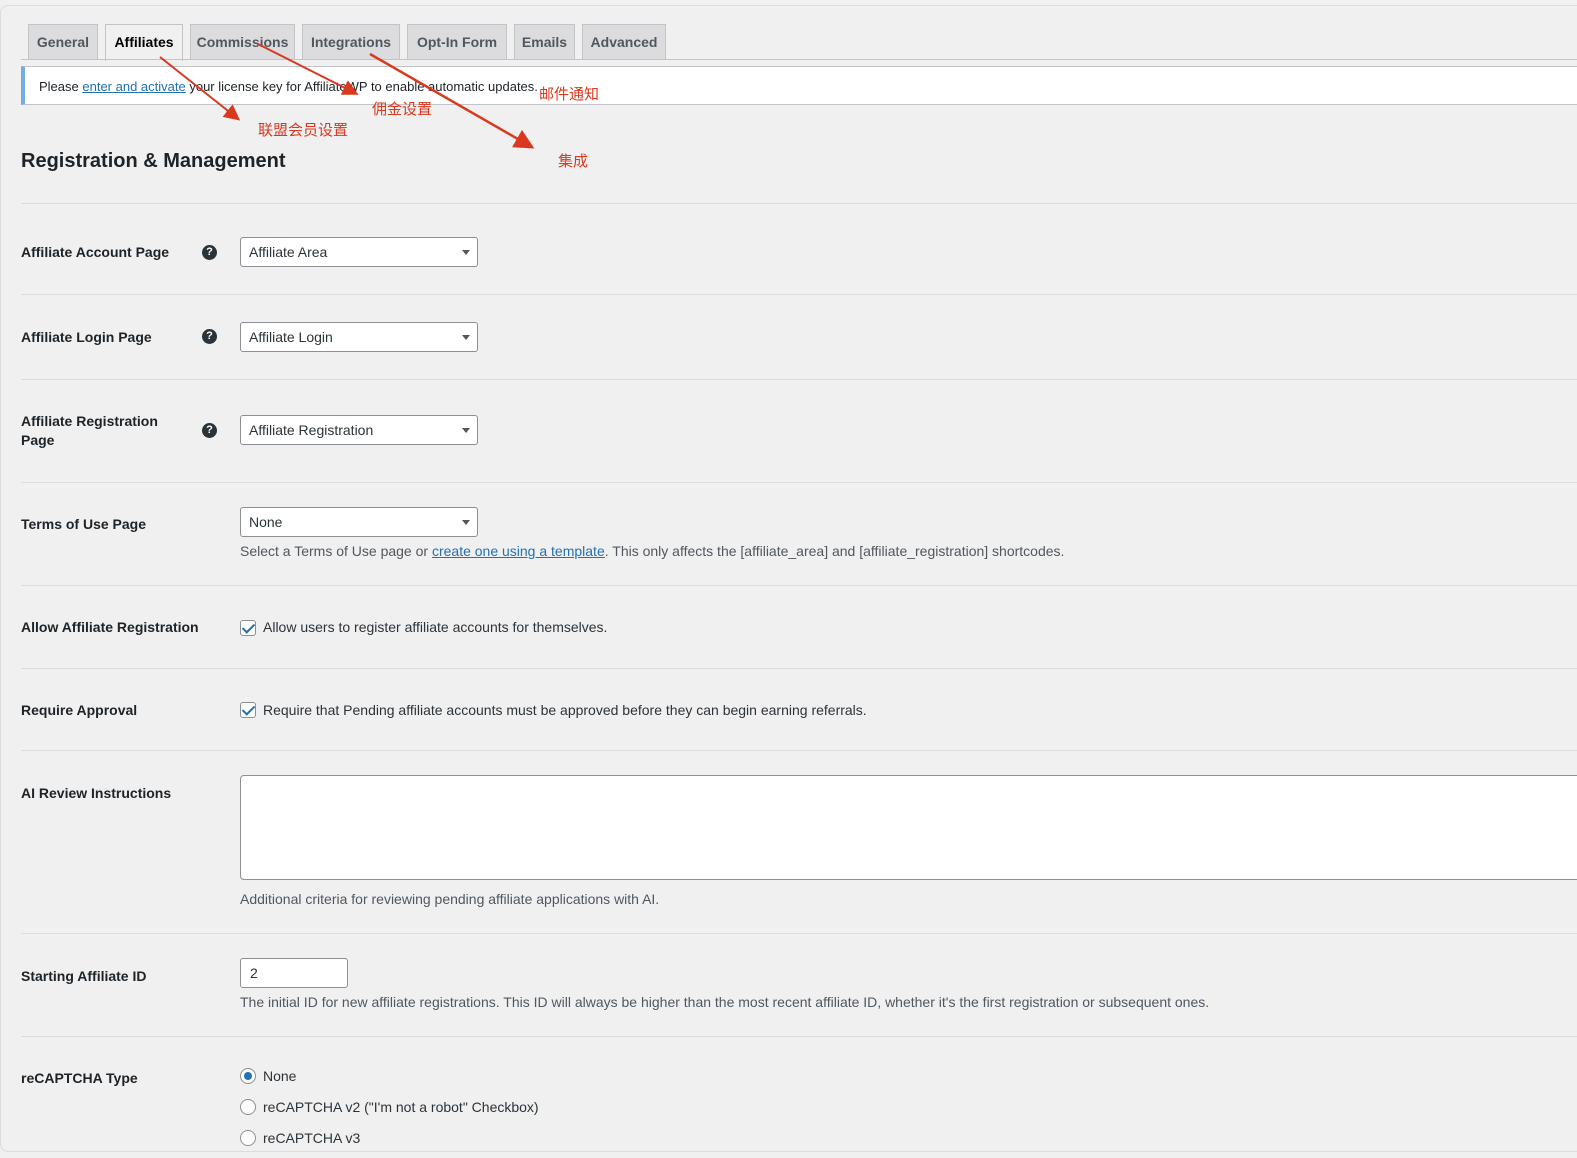 The image size is (1577, 1158). Describe the element at coordinates (89, 431) in the screenshot. I see `registration-page-label: Affiliate Registration Page` at that location.